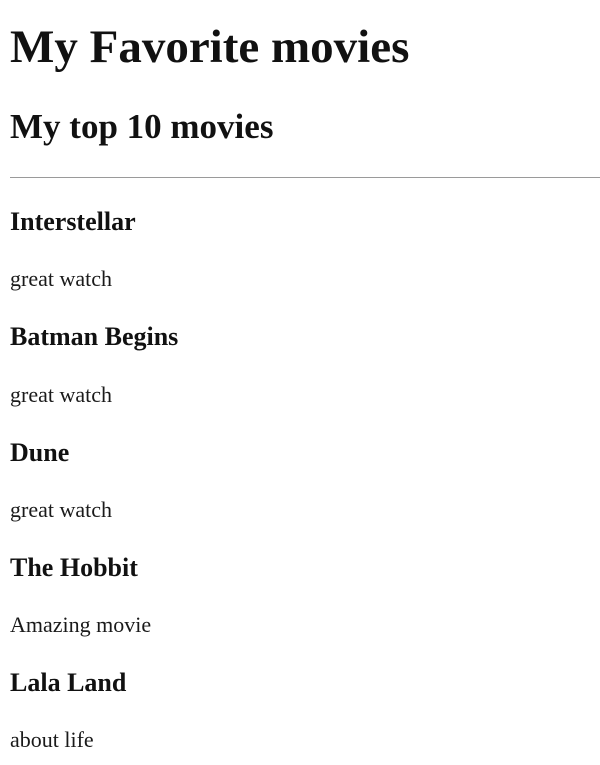 Image resolution: width=600 pixels, height=765 pixels. I want to click on movie-title: Dune, so click(40, 452).